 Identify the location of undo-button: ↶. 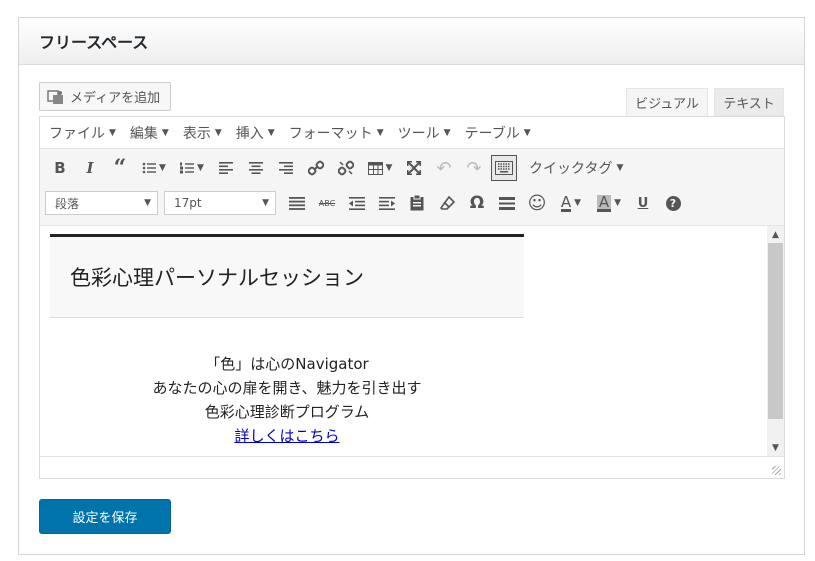
(444, 168).